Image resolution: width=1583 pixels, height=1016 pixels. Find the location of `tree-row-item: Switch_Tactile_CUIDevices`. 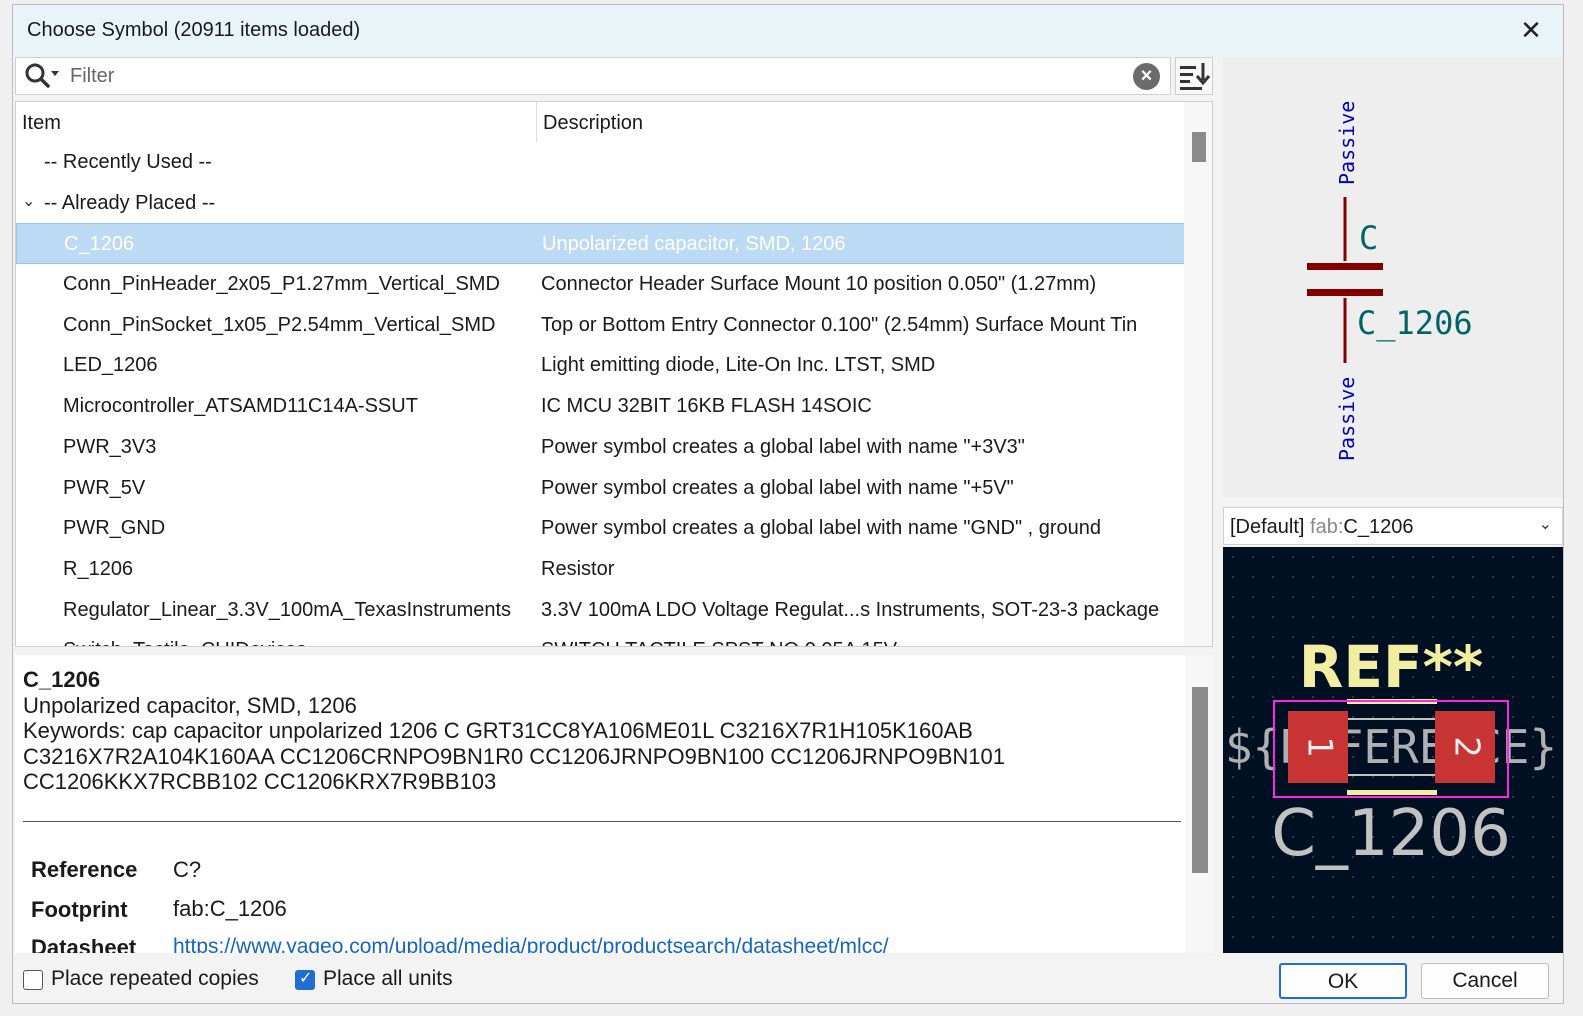

tree-row-item: Switch_Tactile_CUIDevices is located at coordinates (184, 642).